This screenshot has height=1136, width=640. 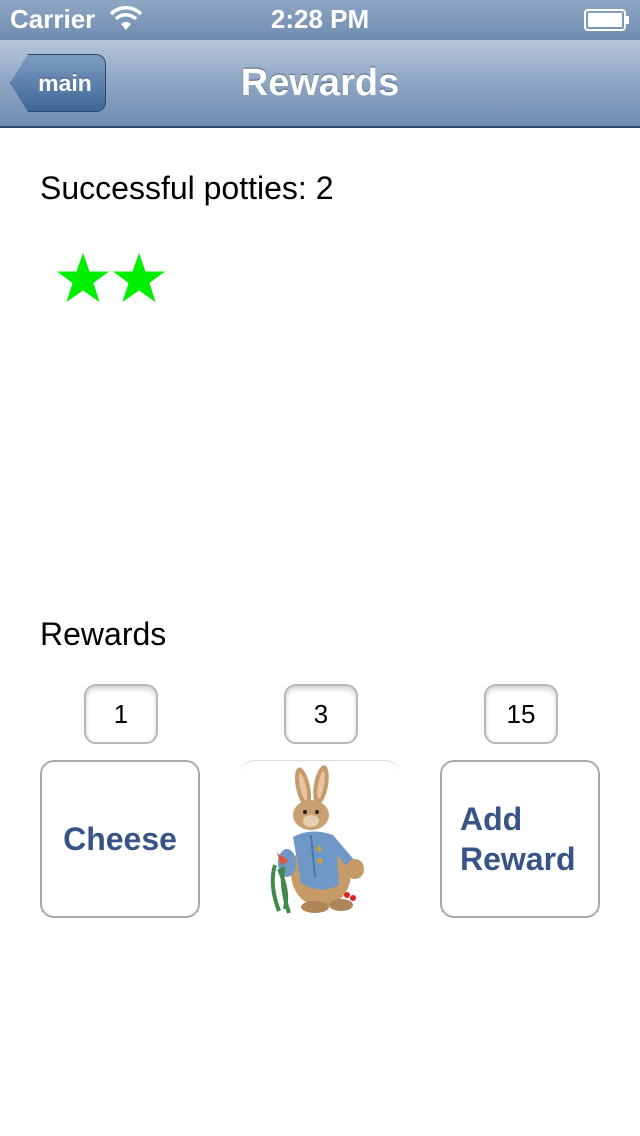 What do you see at coordinates (520, 839) in the screenshot?
I see `add-reward-button: Add Reward` at bounding box center [520, 839].